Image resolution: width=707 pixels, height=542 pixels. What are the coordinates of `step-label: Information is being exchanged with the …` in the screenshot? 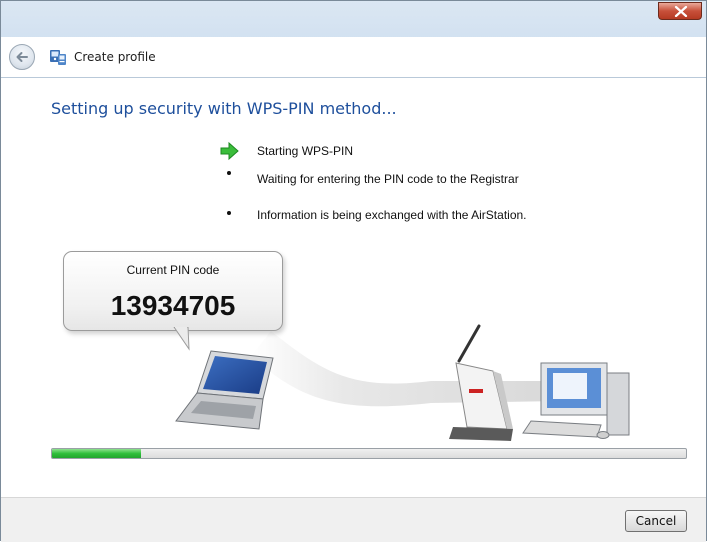 It's located at (392, 215).